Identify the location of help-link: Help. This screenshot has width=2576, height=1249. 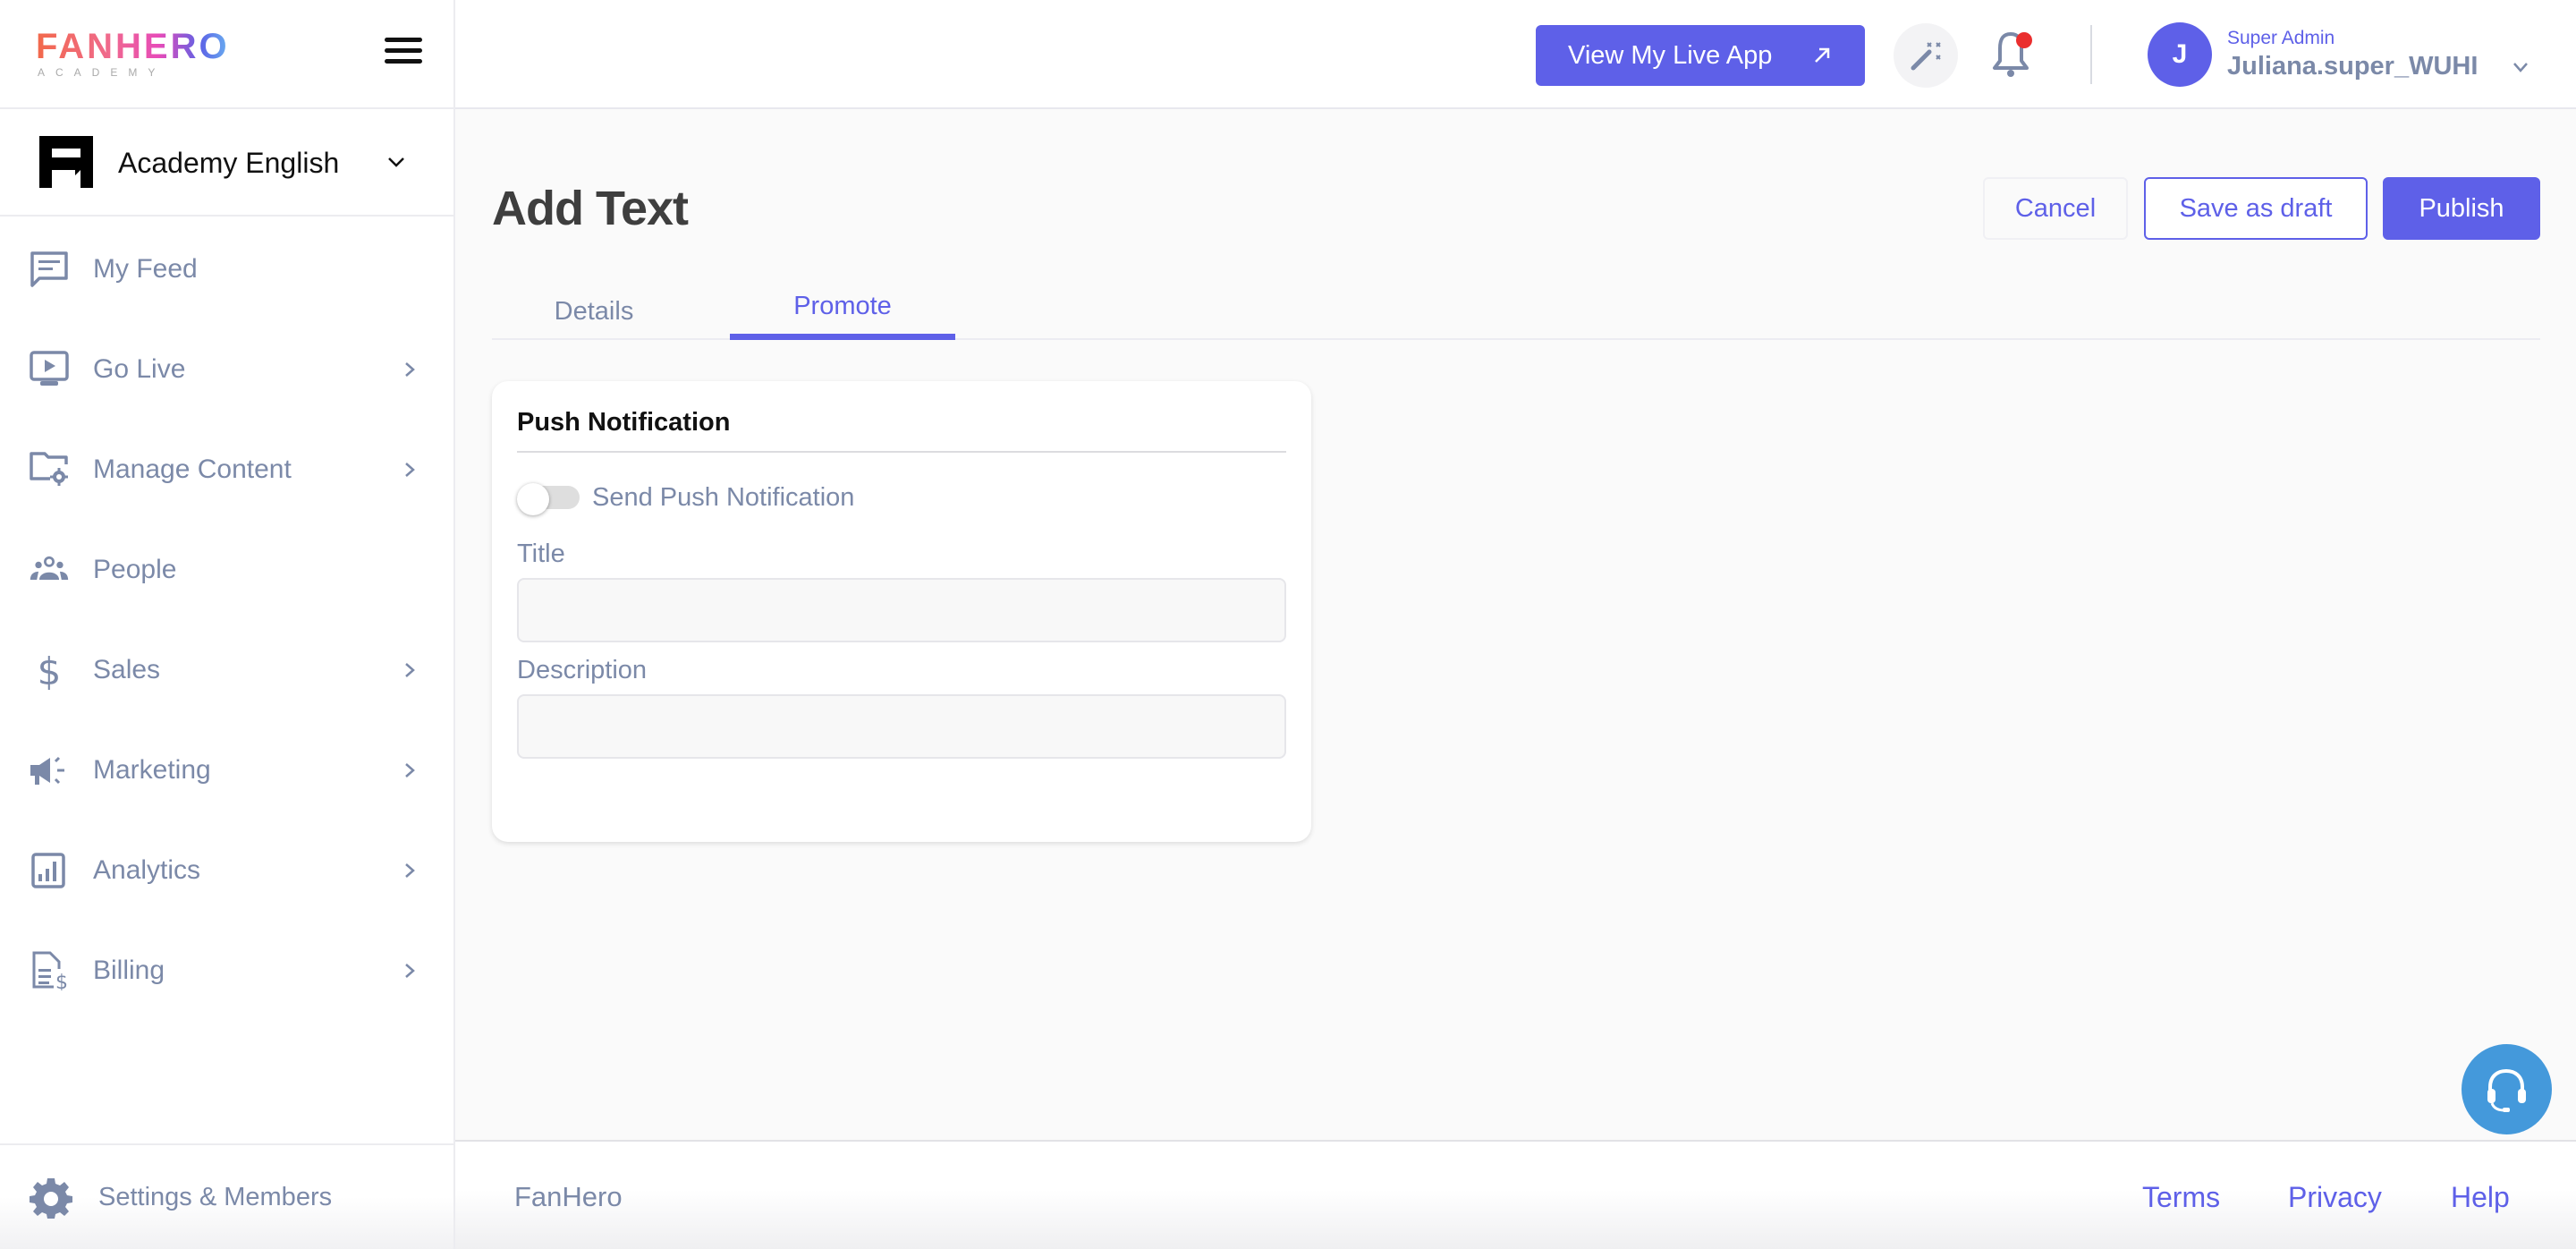
(2480, 1197).